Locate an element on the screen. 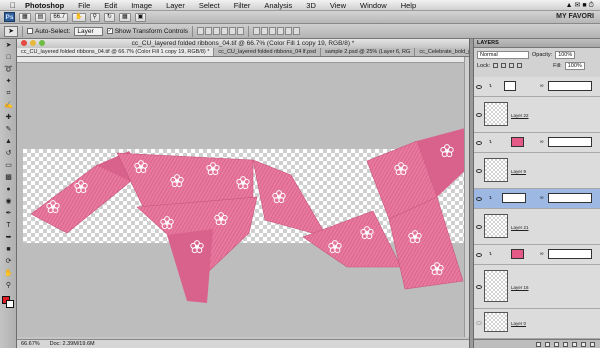  minibridge-button: ▤ is located at coordinates (40, 17).